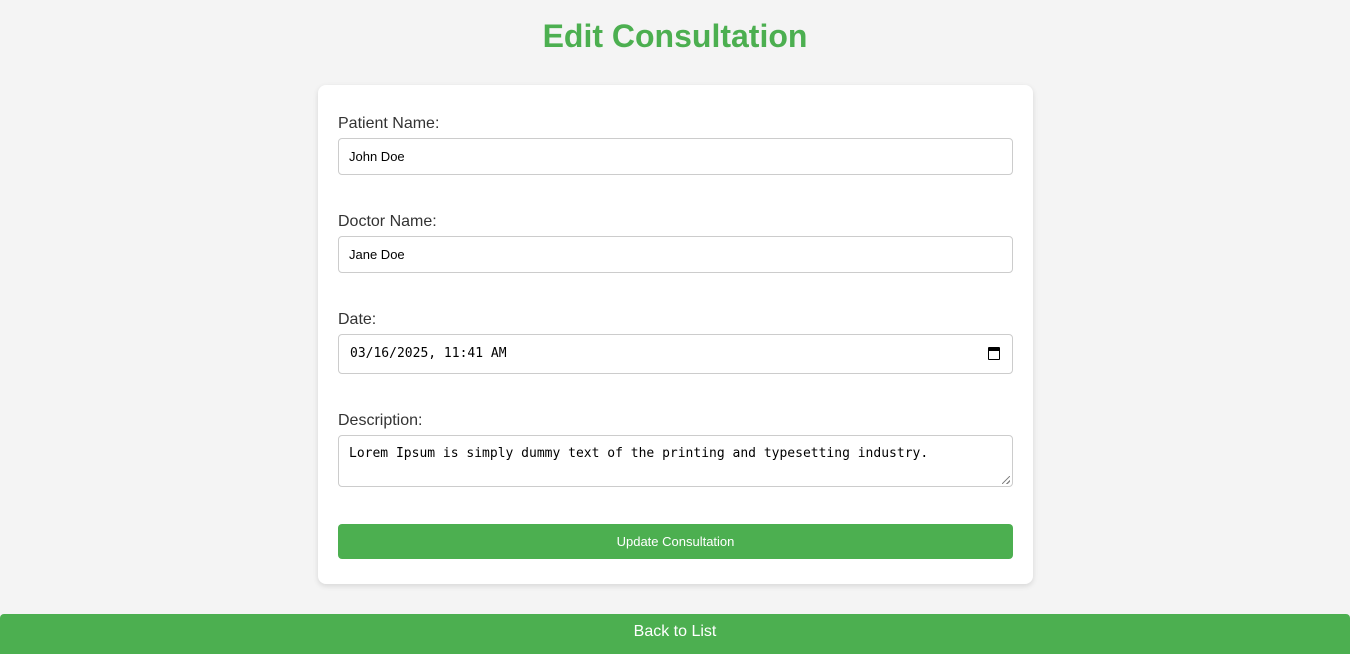 The image size is (1350, 654). Describe the element at coordinates (389, 123) in the screenshot. I see `patient-name-label: Patient Name:` at that location.